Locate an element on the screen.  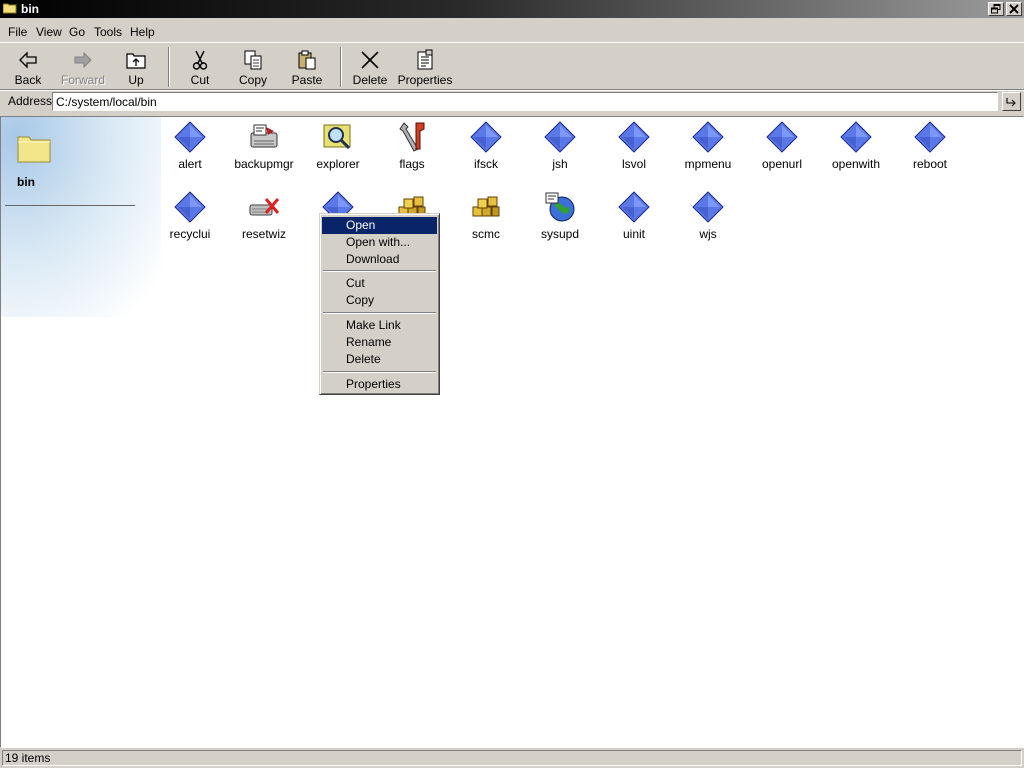
up-folder-icon is located at coordinates (136, 61).